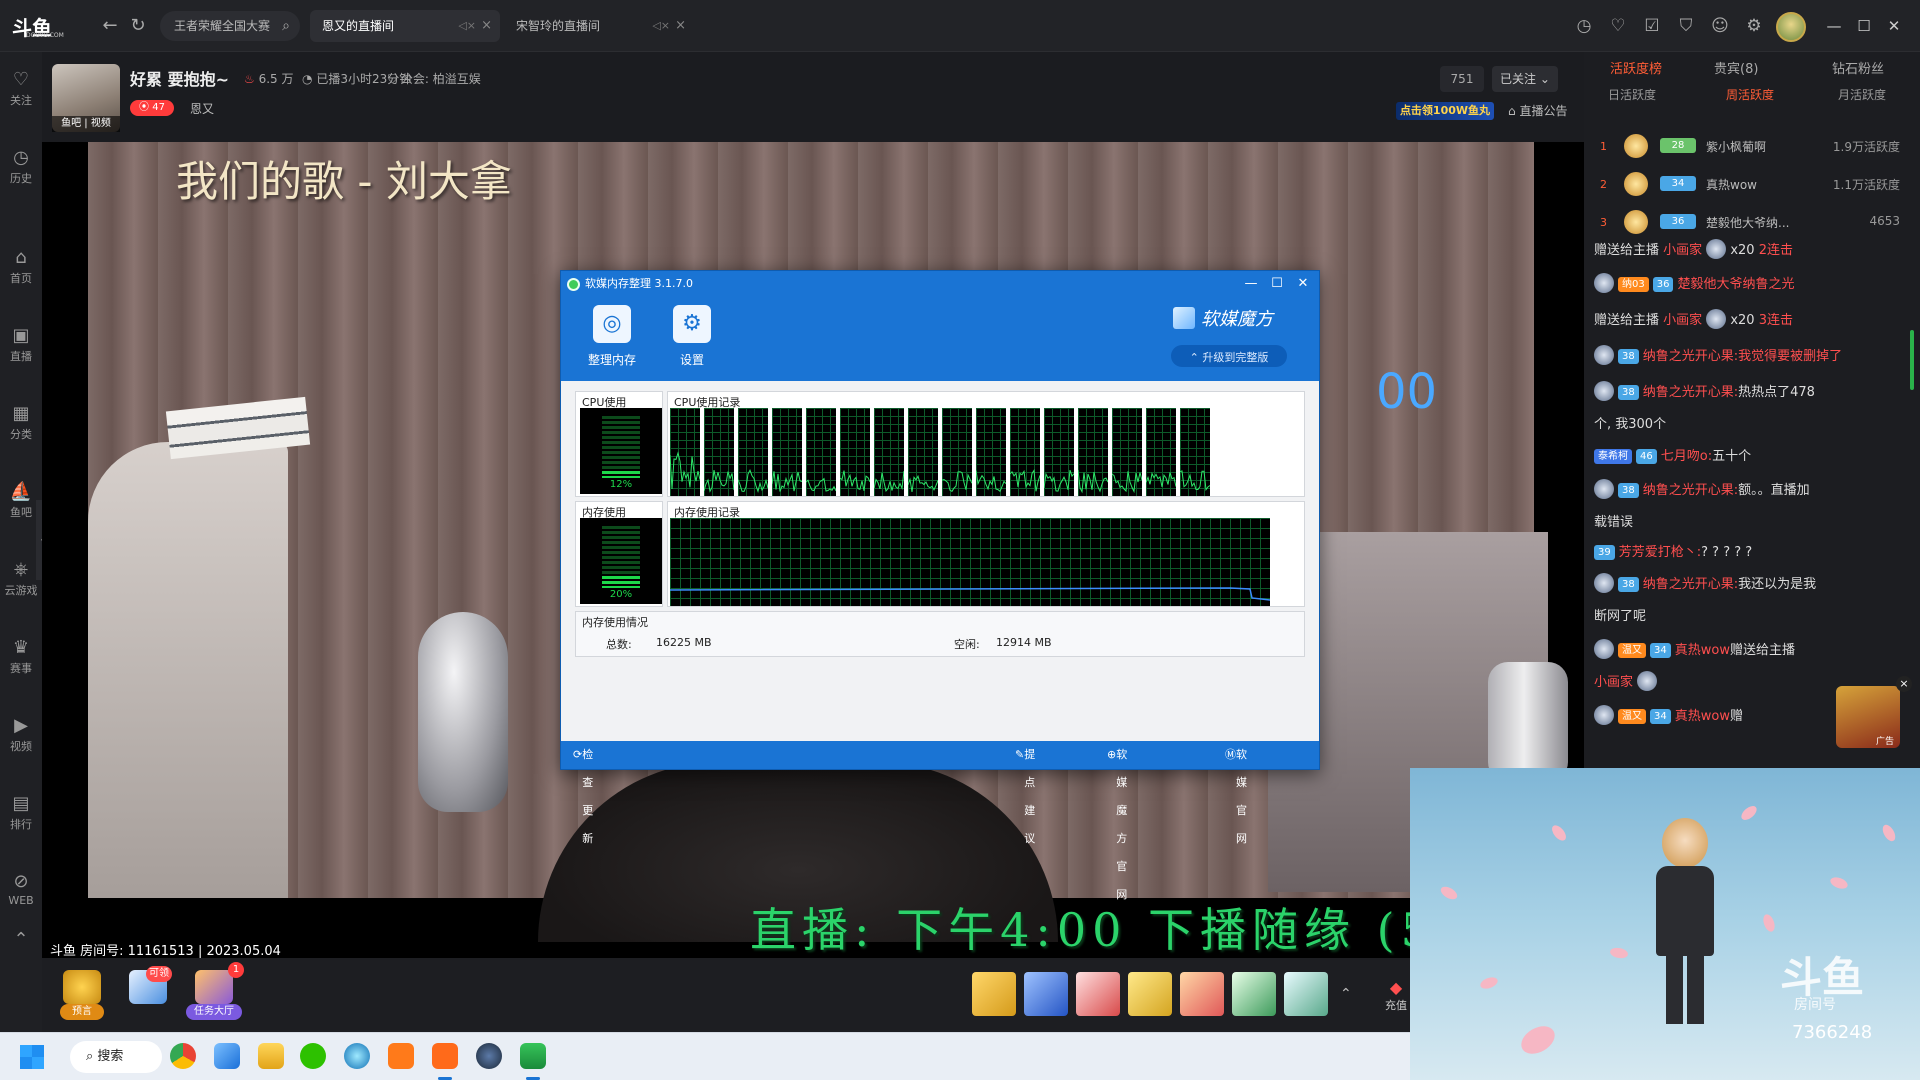 The image size is (1920, 1080). Describe the element at coordinates (32, 1057) in the screenshot. I see `windows-start-icon` at that location.